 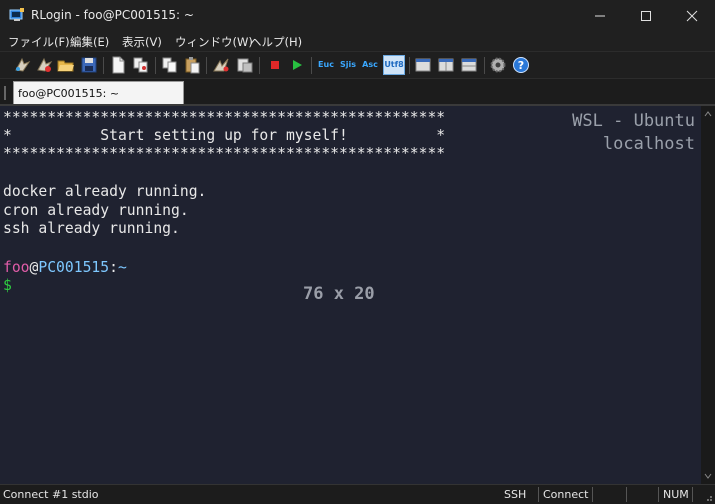 What do you see at coordinates (339, 294) in the screenshot?
I see `terminal-size-overlay: 76 x 20` at bounding box center [339, 294].